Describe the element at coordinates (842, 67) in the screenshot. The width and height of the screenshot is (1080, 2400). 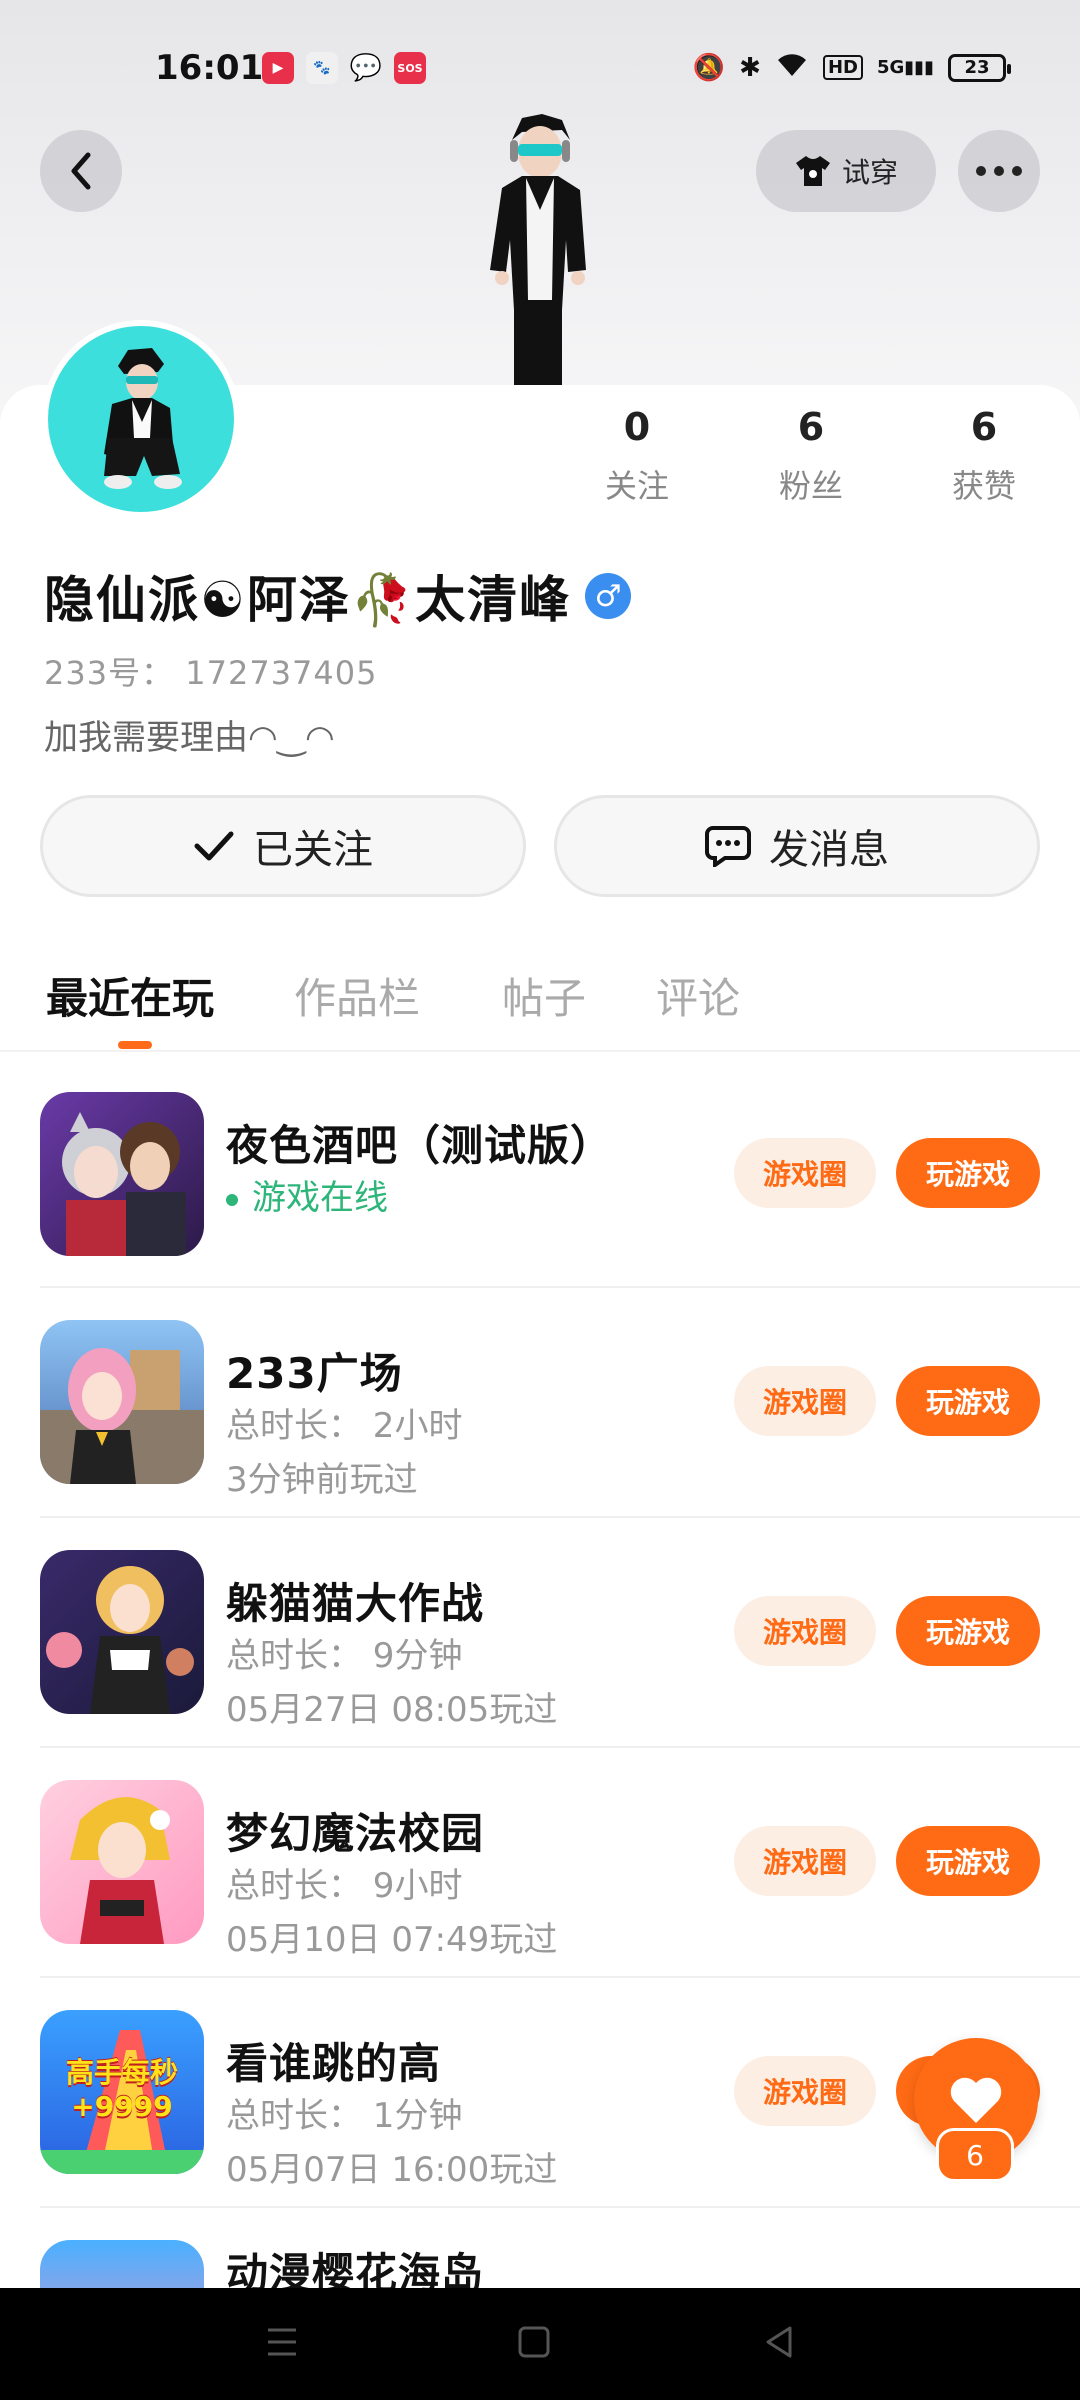
I see `hd-icon: HD` at that location.